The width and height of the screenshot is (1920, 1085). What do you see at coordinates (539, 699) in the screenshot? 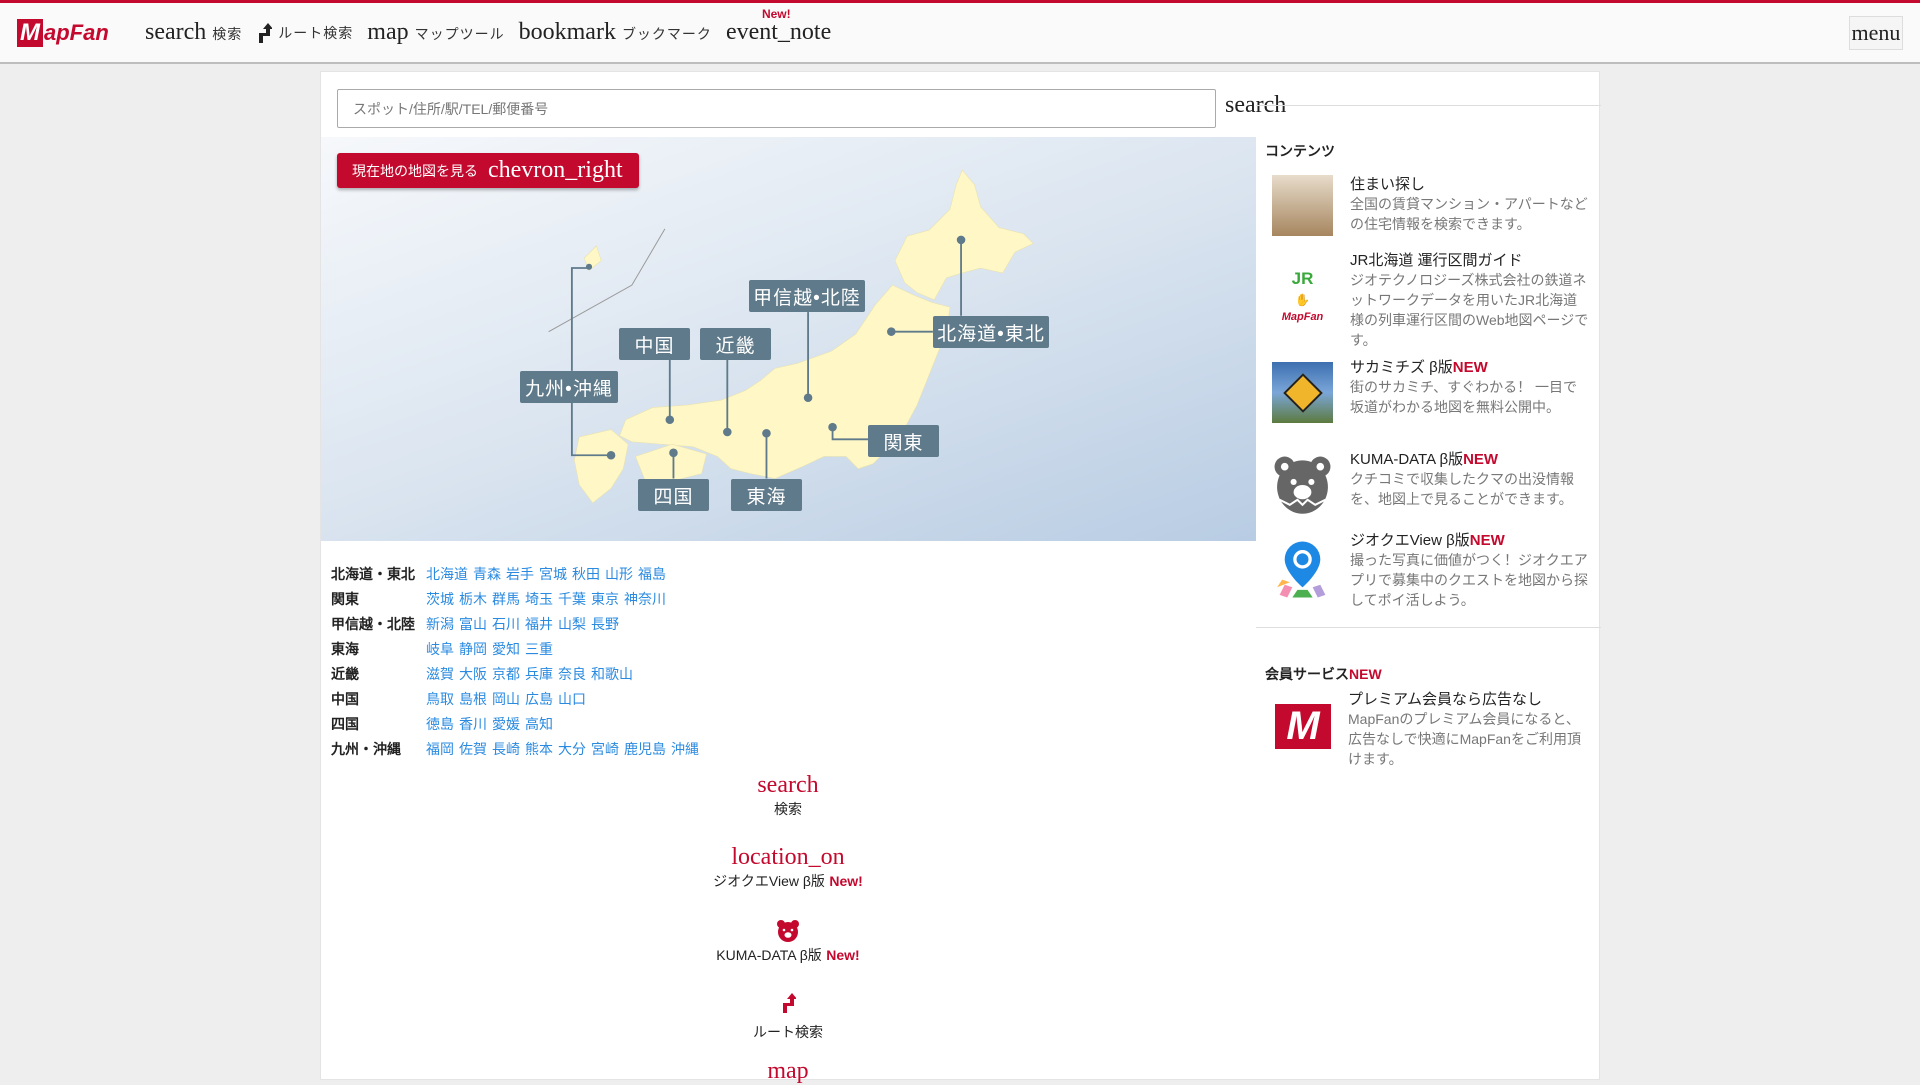
I see `prefecture-link: 広島` at bounding box center [539, 699].